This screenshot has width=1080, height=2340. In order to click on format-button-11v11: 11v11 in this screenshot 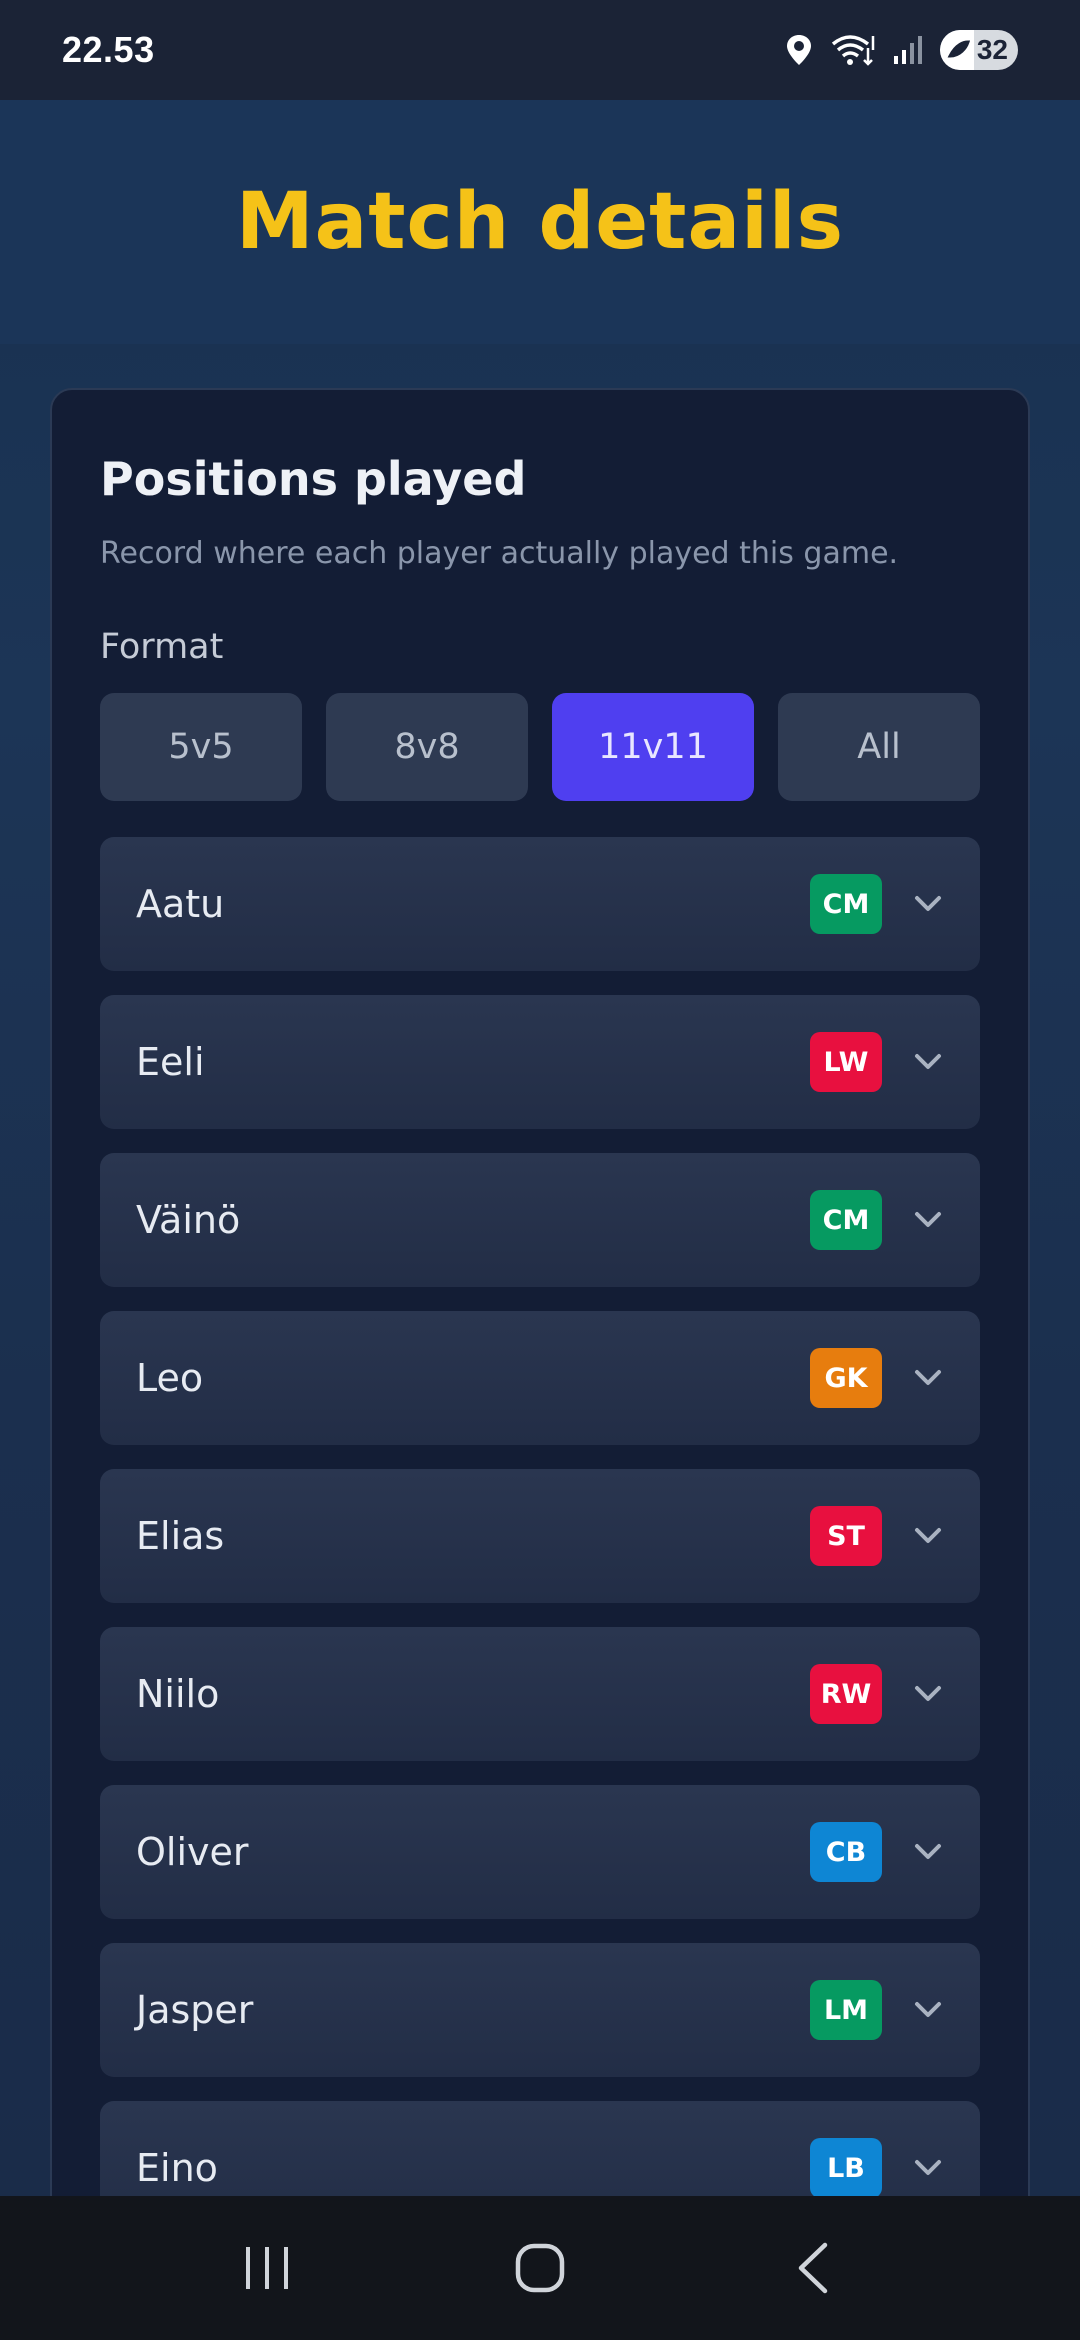, I will do `click(653, 747)`.